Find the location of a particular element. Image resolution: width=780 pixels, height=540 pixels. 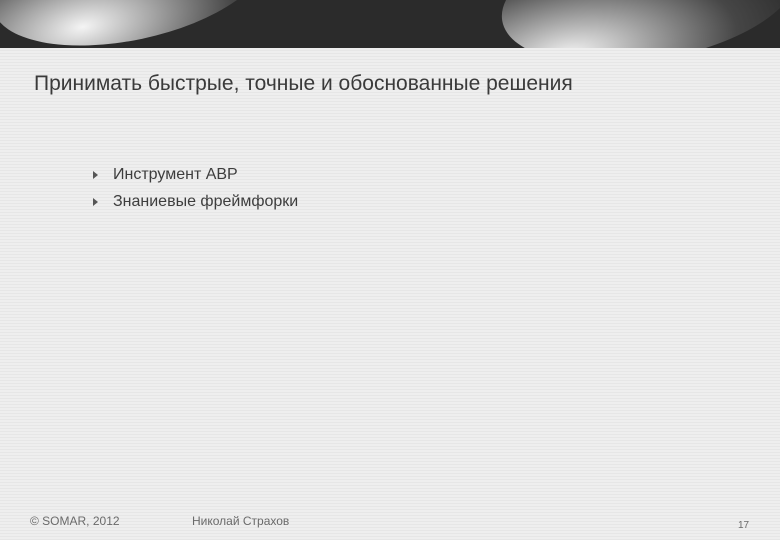

footer-copyright: © SOMAR, 2012 is located at coordinates (75, 521).